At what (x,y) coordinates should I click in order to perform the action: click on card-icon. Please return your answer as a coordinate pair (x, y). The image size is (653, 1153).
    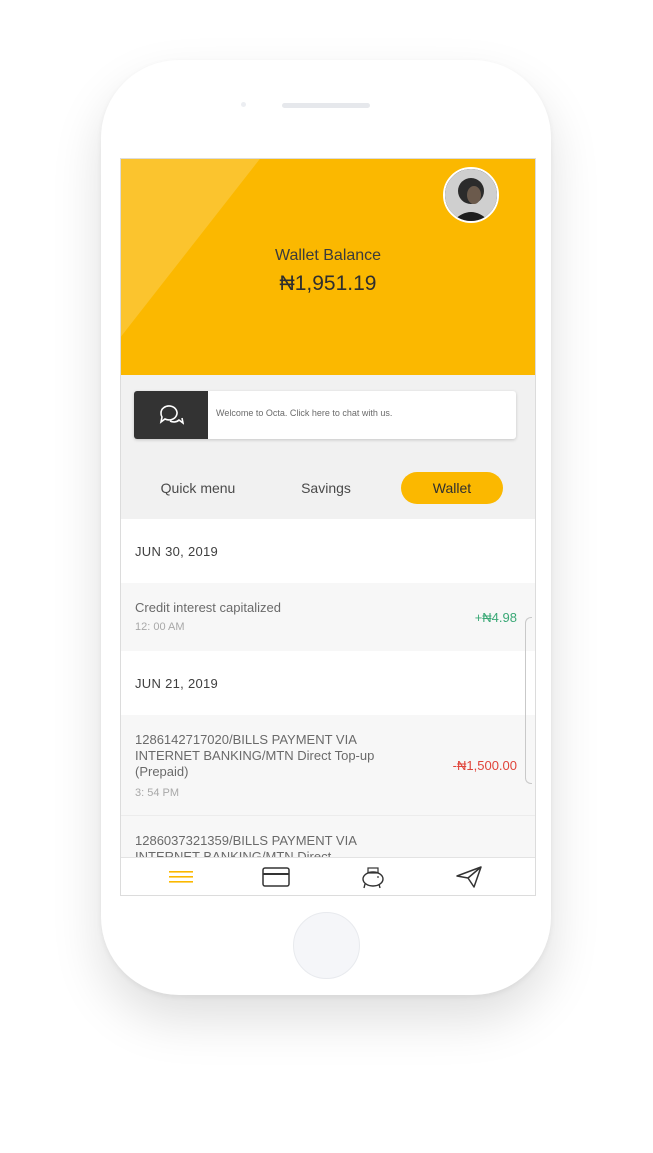
    Looking at the image, I should click on (276, 877).